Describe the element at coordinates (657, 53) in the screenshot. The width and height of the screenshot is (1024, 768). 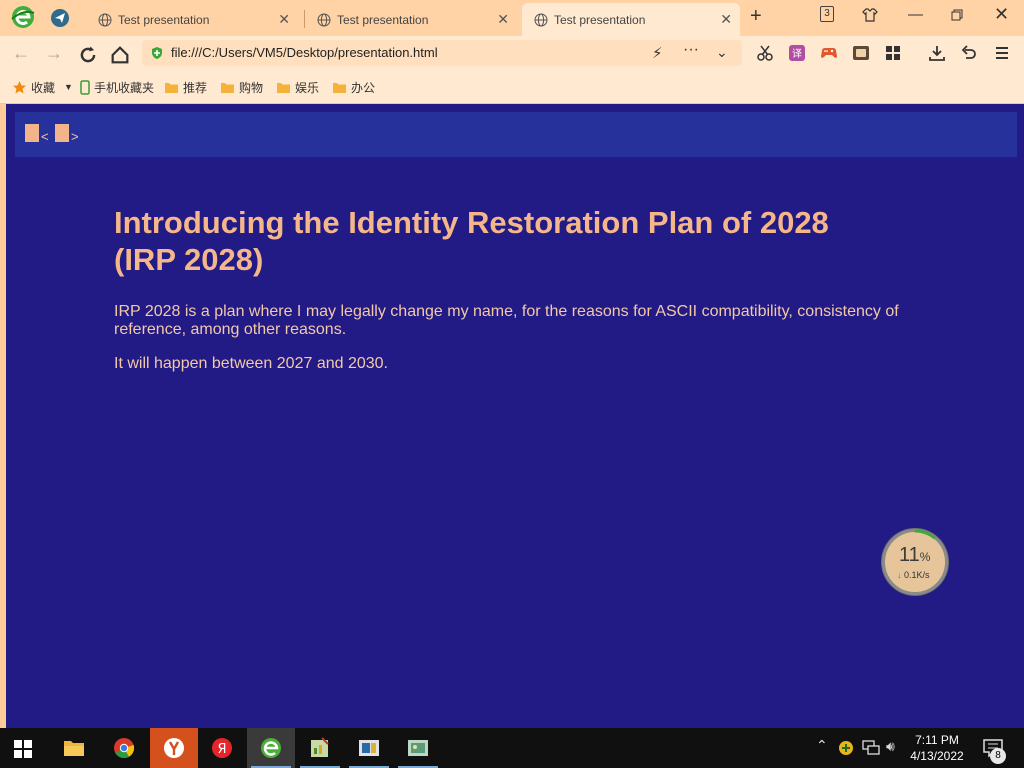
I see `lightning-icon: ⚡` at that location.